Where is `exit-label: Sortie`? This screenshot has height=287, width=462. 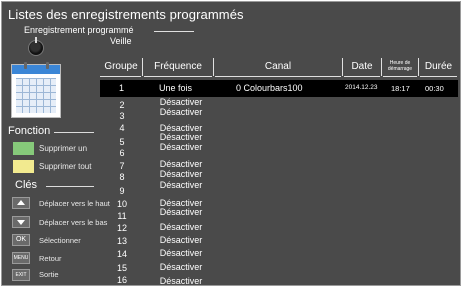 exit-label: Sortie is located at coordinates (49, 274).